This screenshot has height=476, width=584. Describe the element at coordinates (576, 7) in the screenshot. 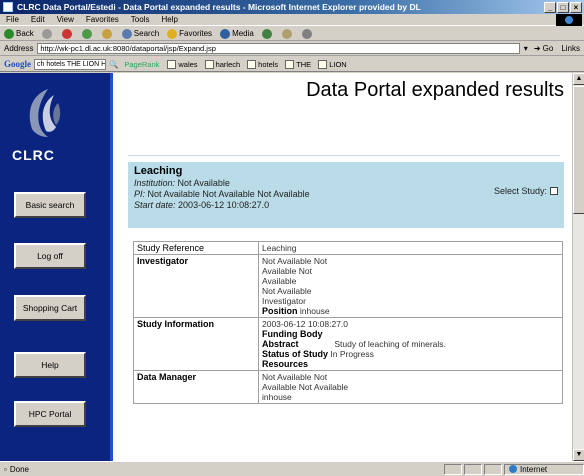

I see `close-button: ×` at that location.